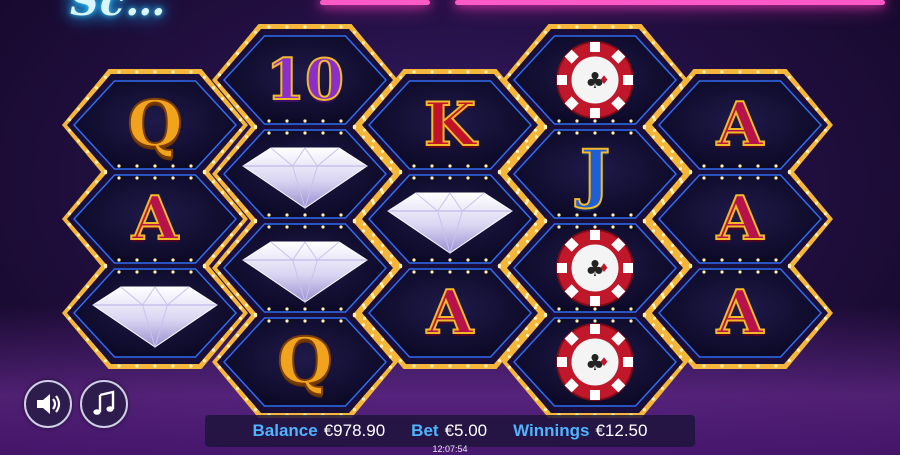 The image size is (900, 455). I want to click on sound-button, so click(48, 404).